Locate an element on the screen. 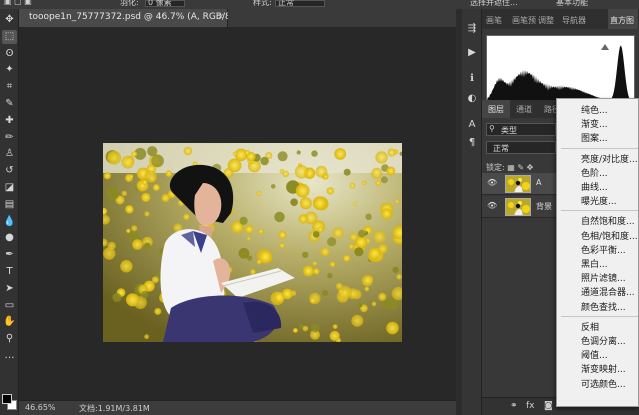 This screenshot has height=415, width=639. lock-row: 锁定: ▦ ✎ ✥ is located at coordinates (509, 167).